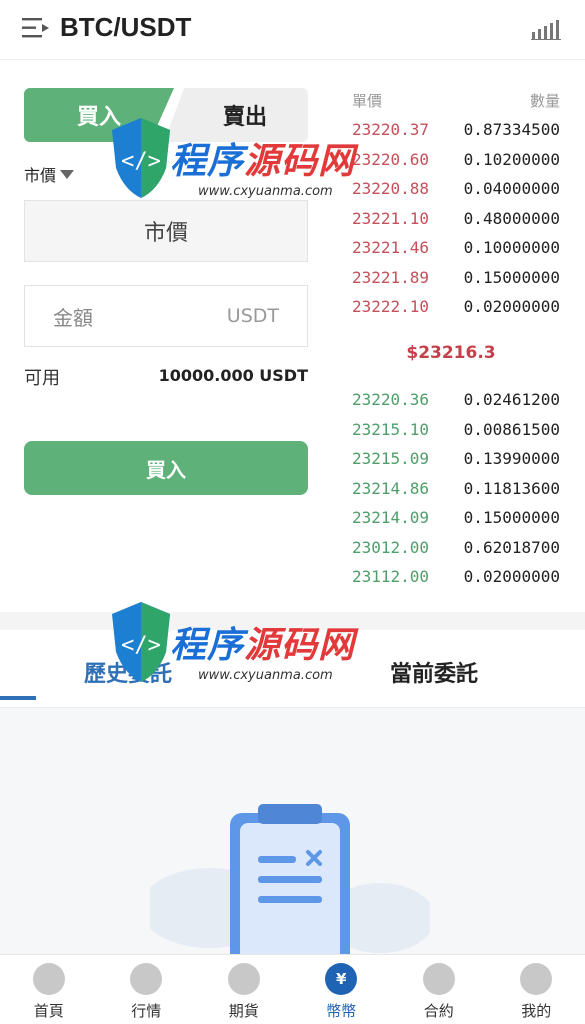 Image resolution: width=585 pixels, height=1024 pixels. What do you see at coordinates (456, 547) in the screenshot?
I see `bid-row: 23012.00 0.62018700` at bounding box center [456, 547].